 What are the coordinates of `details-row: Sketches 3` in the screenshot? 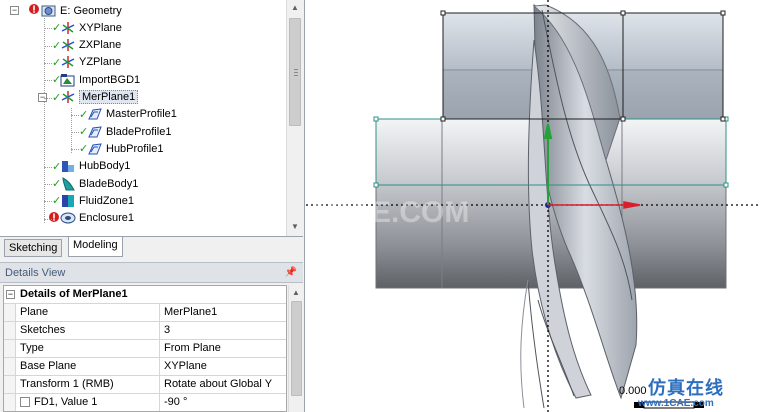 It's located at (145, 331).